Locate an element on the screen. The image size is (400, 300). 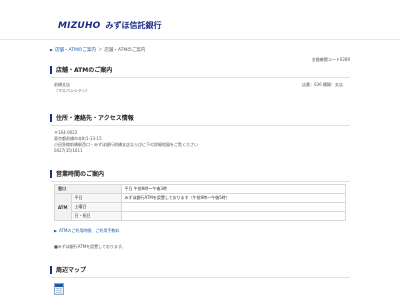
page-title-section: 店舗・ATMのご案内 is located at coordinates (200, 70).